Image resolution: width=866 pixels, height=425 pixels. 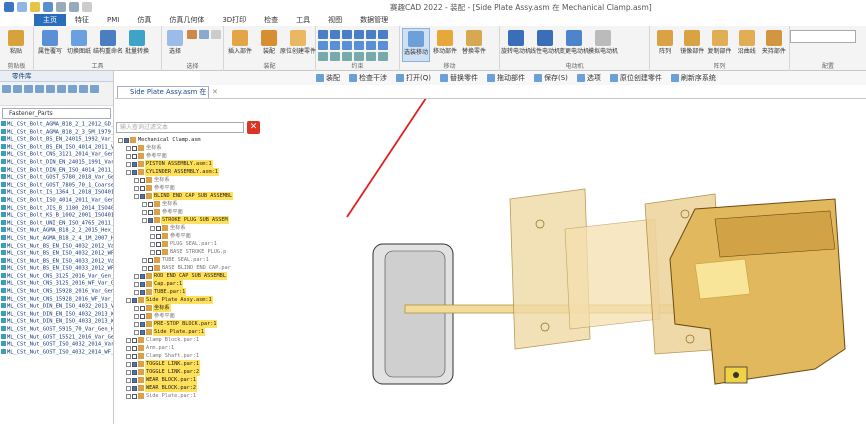 I want to click on part-list-item: ML_CSt_Bolt_JIS_B_1180_2014_ISO401, so click(x=56, y=209).